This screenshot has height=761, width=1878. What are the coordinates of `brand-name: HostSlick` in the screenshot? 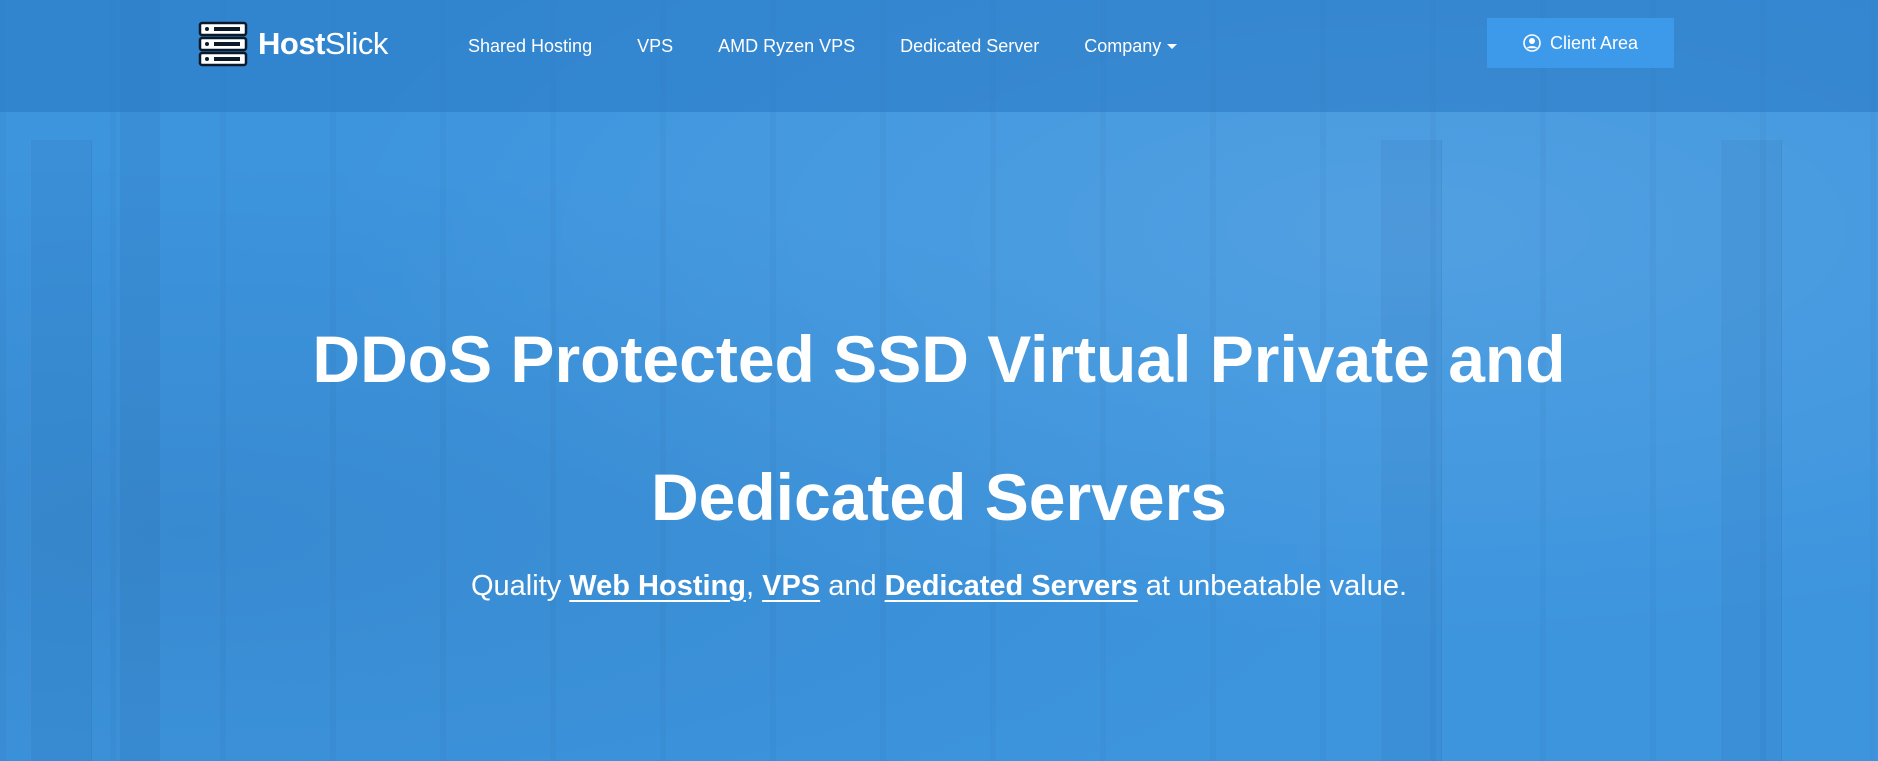 It's located at (323, 44).